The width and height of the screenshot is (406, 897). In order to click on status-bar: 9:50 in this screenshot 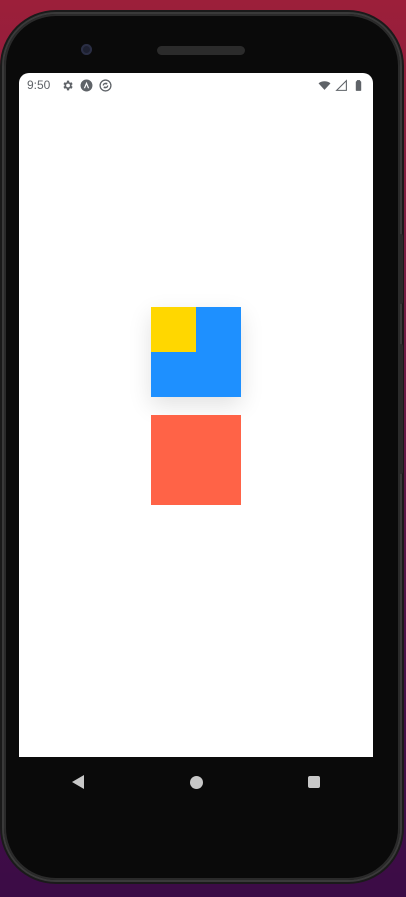, I will do `click(196, 85)`.